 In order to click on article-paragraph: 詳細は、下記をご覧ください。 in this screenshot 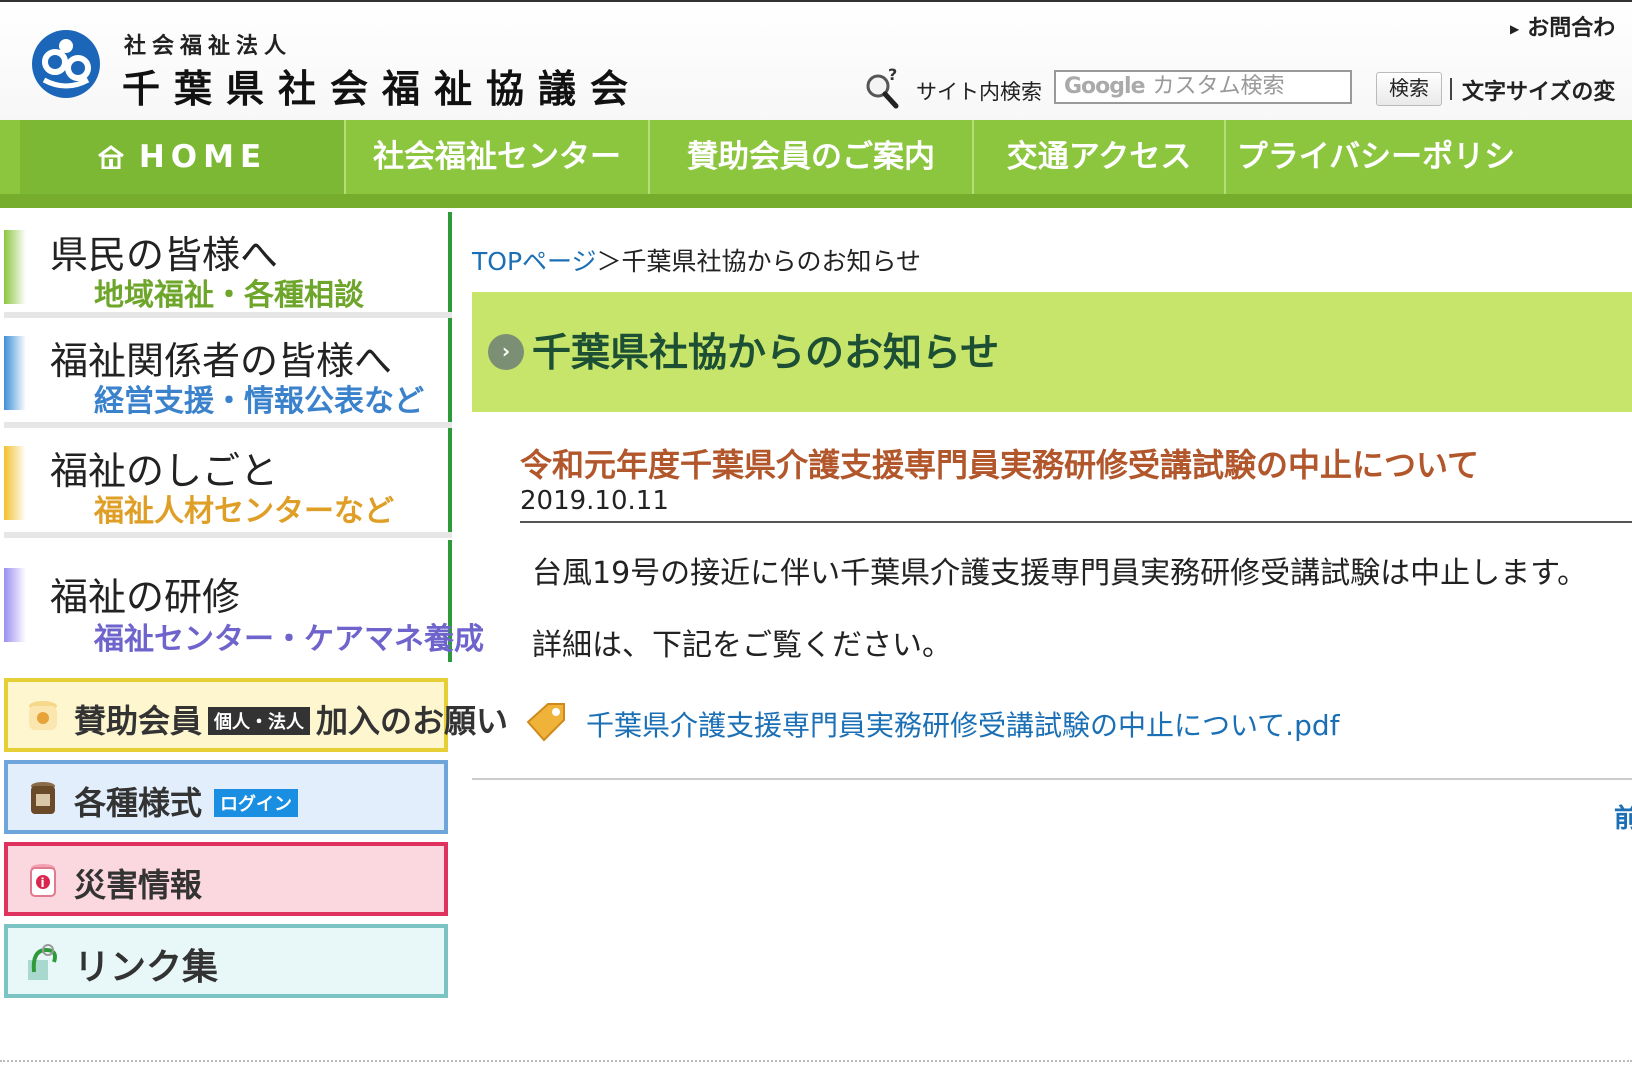, I will do `click(742, 645)`.